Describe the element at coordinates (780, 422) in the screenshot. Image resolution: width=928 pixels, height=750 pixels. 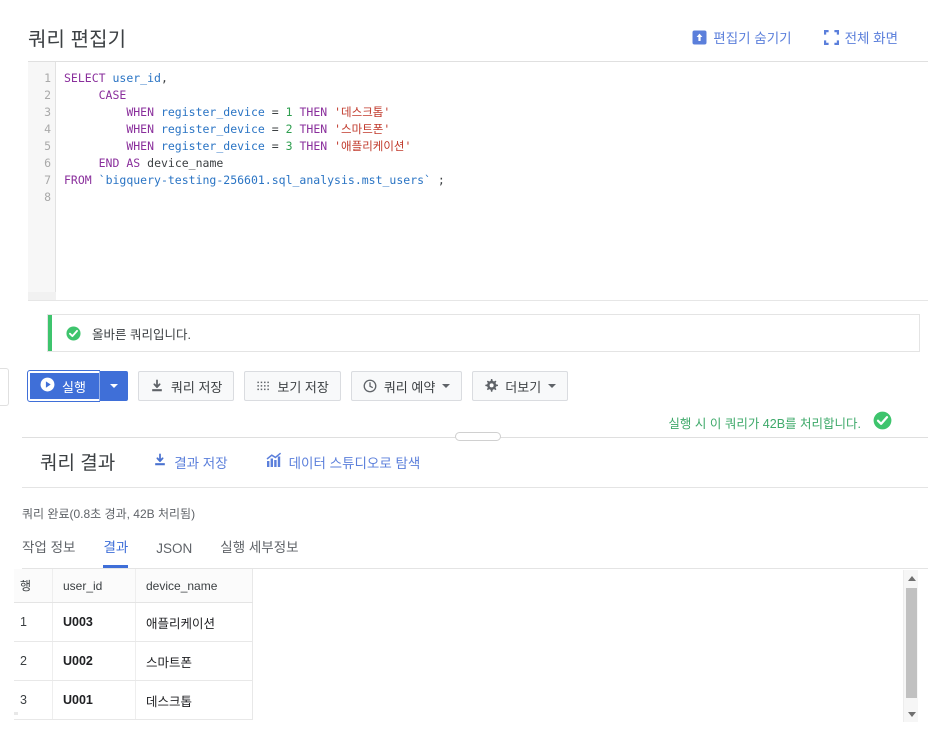
I see `query-cost-estimate: 실행 시 이 쿼리가 42B를 처리합니다.` at that location.